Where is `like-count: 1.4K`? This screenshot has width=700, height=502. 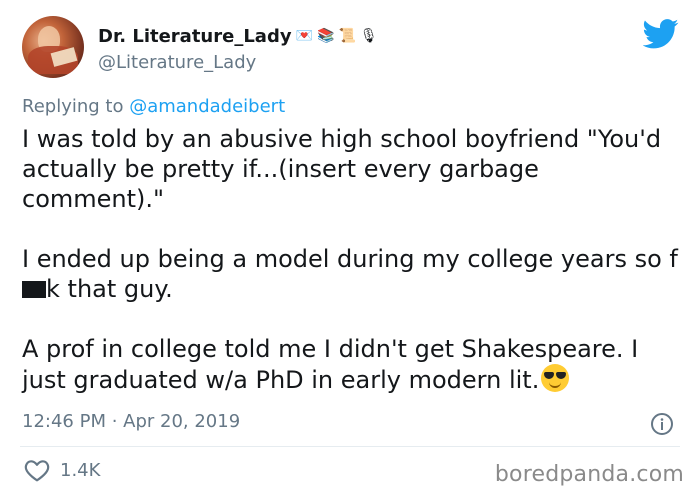
like-count: 1.4K is located at coordinates (80, 470).